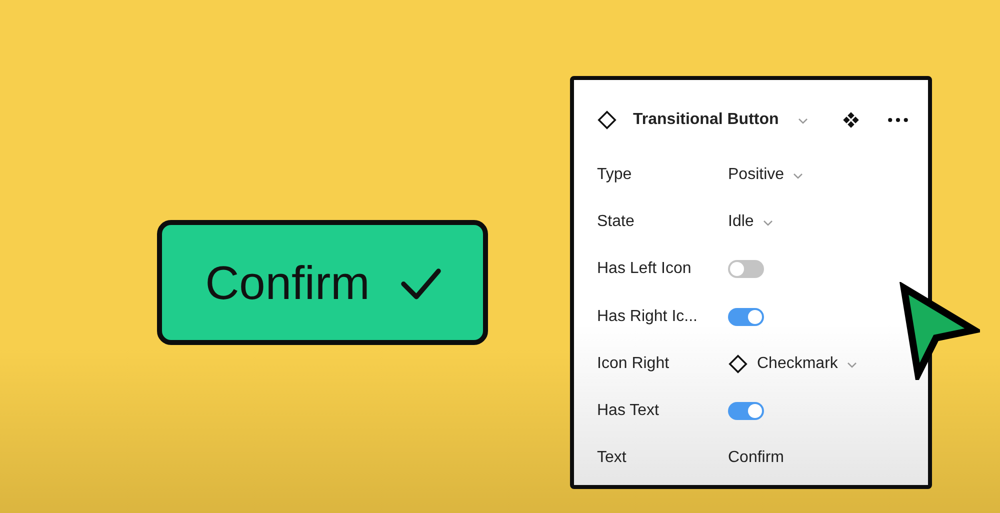 This screenshot has height=513, width=1000. What do you see at coordinates (612, 458) in the screenshot?
I see `property-label: Text` at bounding box center [612, 458].